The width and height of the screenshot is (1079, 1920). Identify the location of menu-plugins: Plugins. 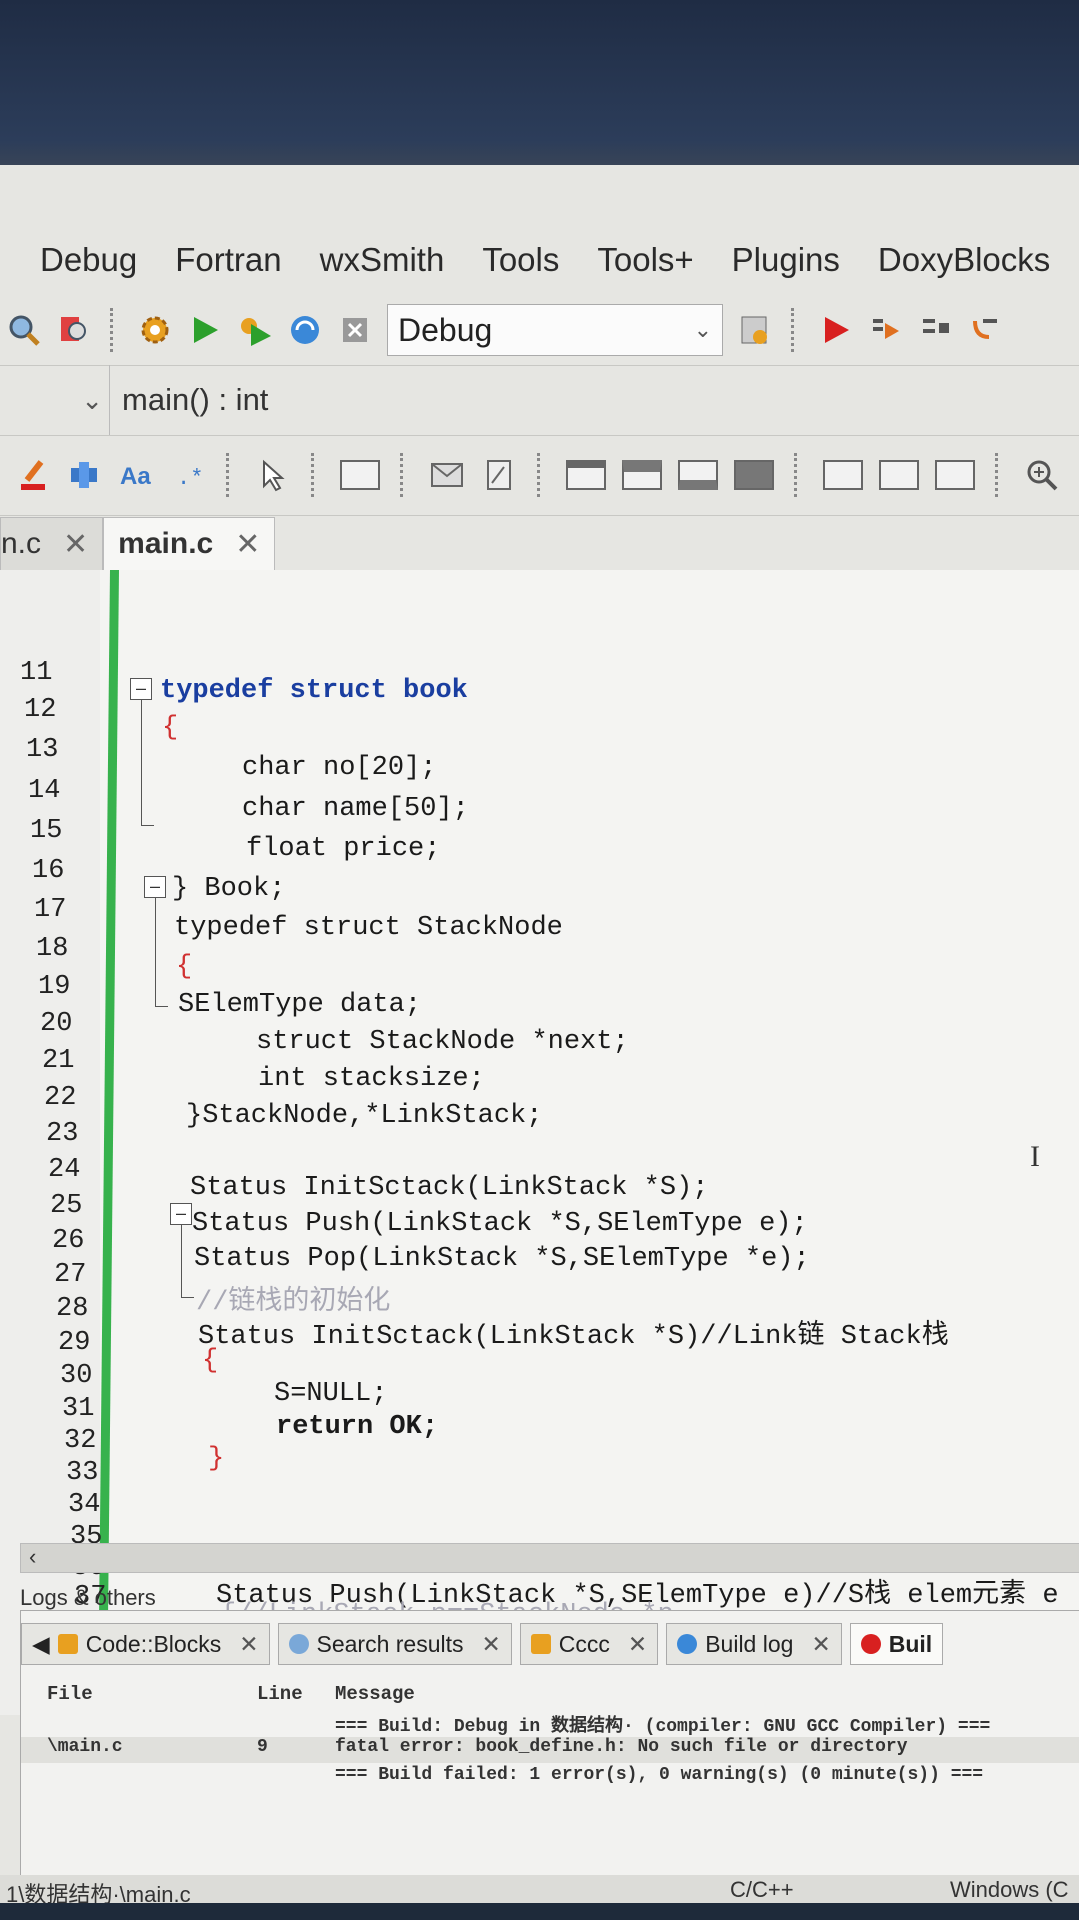
(786, 260).